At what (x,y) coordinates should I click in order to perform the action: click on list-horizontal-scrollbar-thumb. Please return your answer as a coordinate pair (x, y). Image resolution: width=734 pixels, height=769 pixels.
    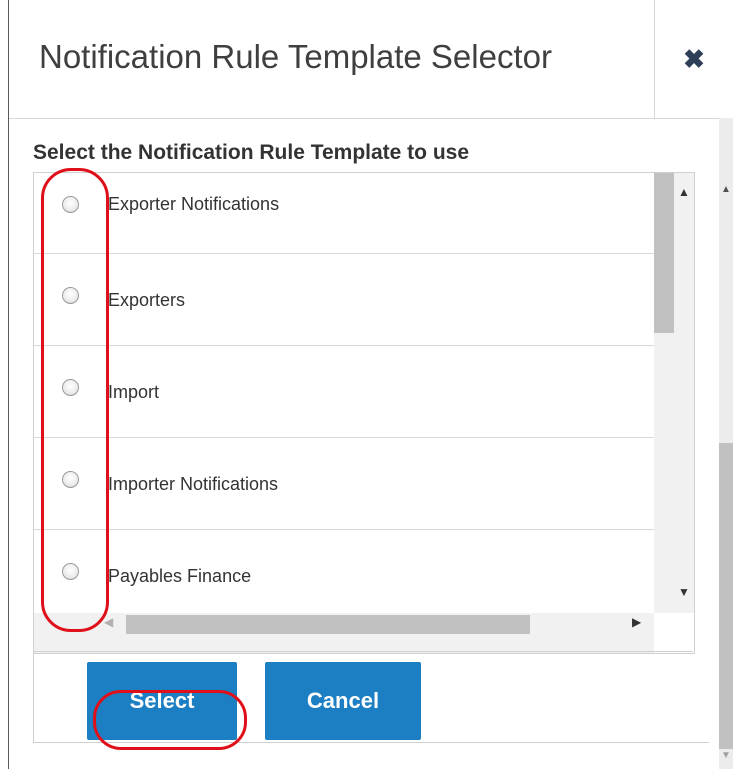
    Looking at the image, I should click on (328, 624).